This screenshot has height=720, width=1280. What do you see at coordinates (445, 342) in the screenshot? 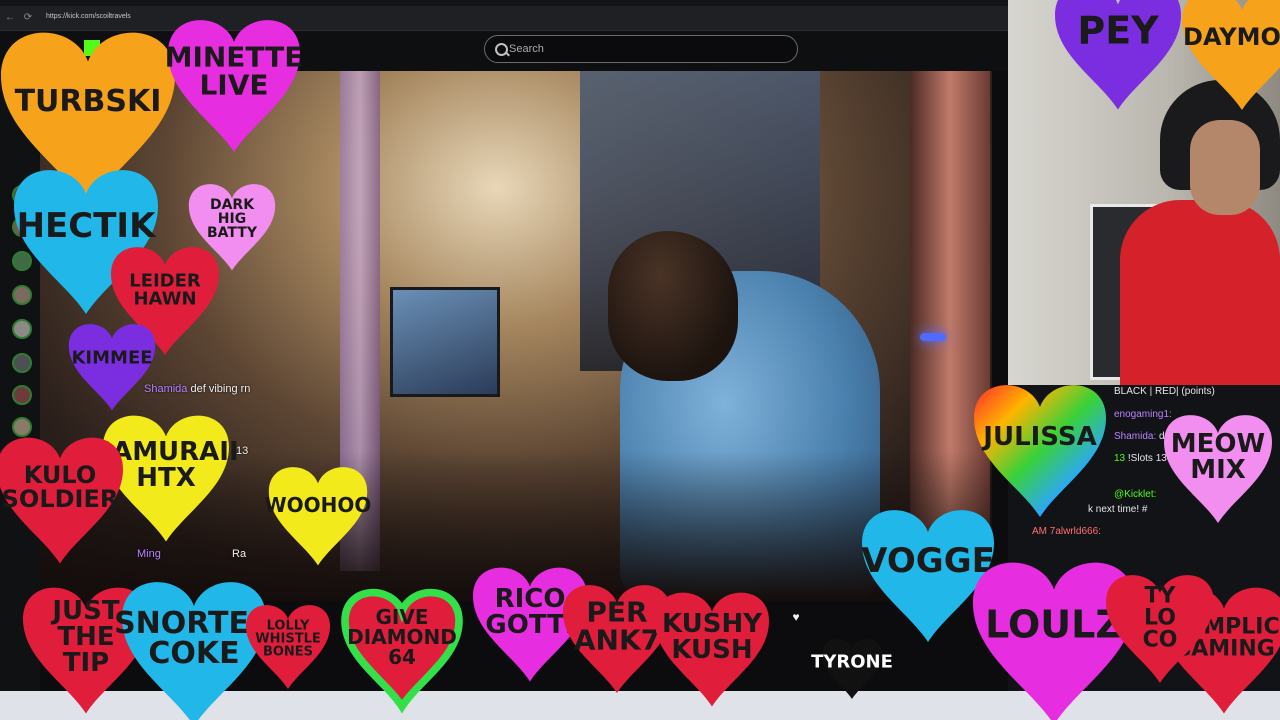
I see `video-tv-screen` at bounding box center [445, 342].